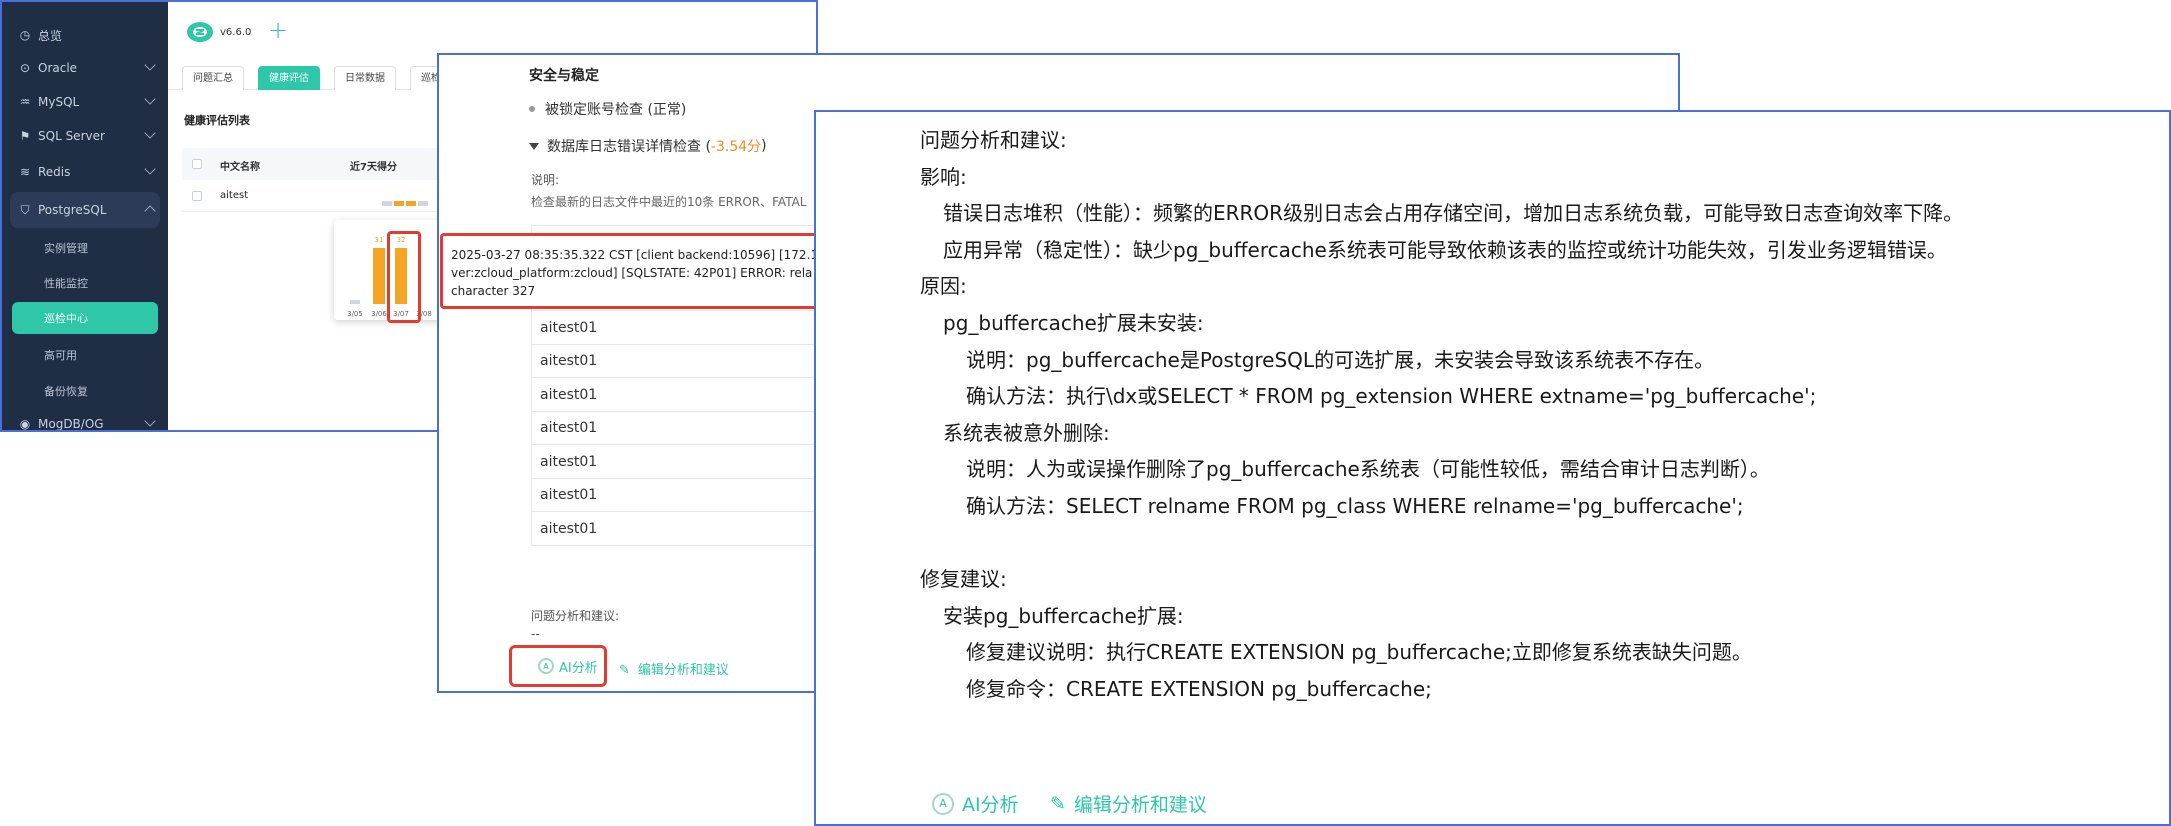 The width and height of the screenshot is (2171, 826). Describe the element at coordinates (71, 136) in the screenshot. I see `sidebar-item-label: SQL Server` at that location.